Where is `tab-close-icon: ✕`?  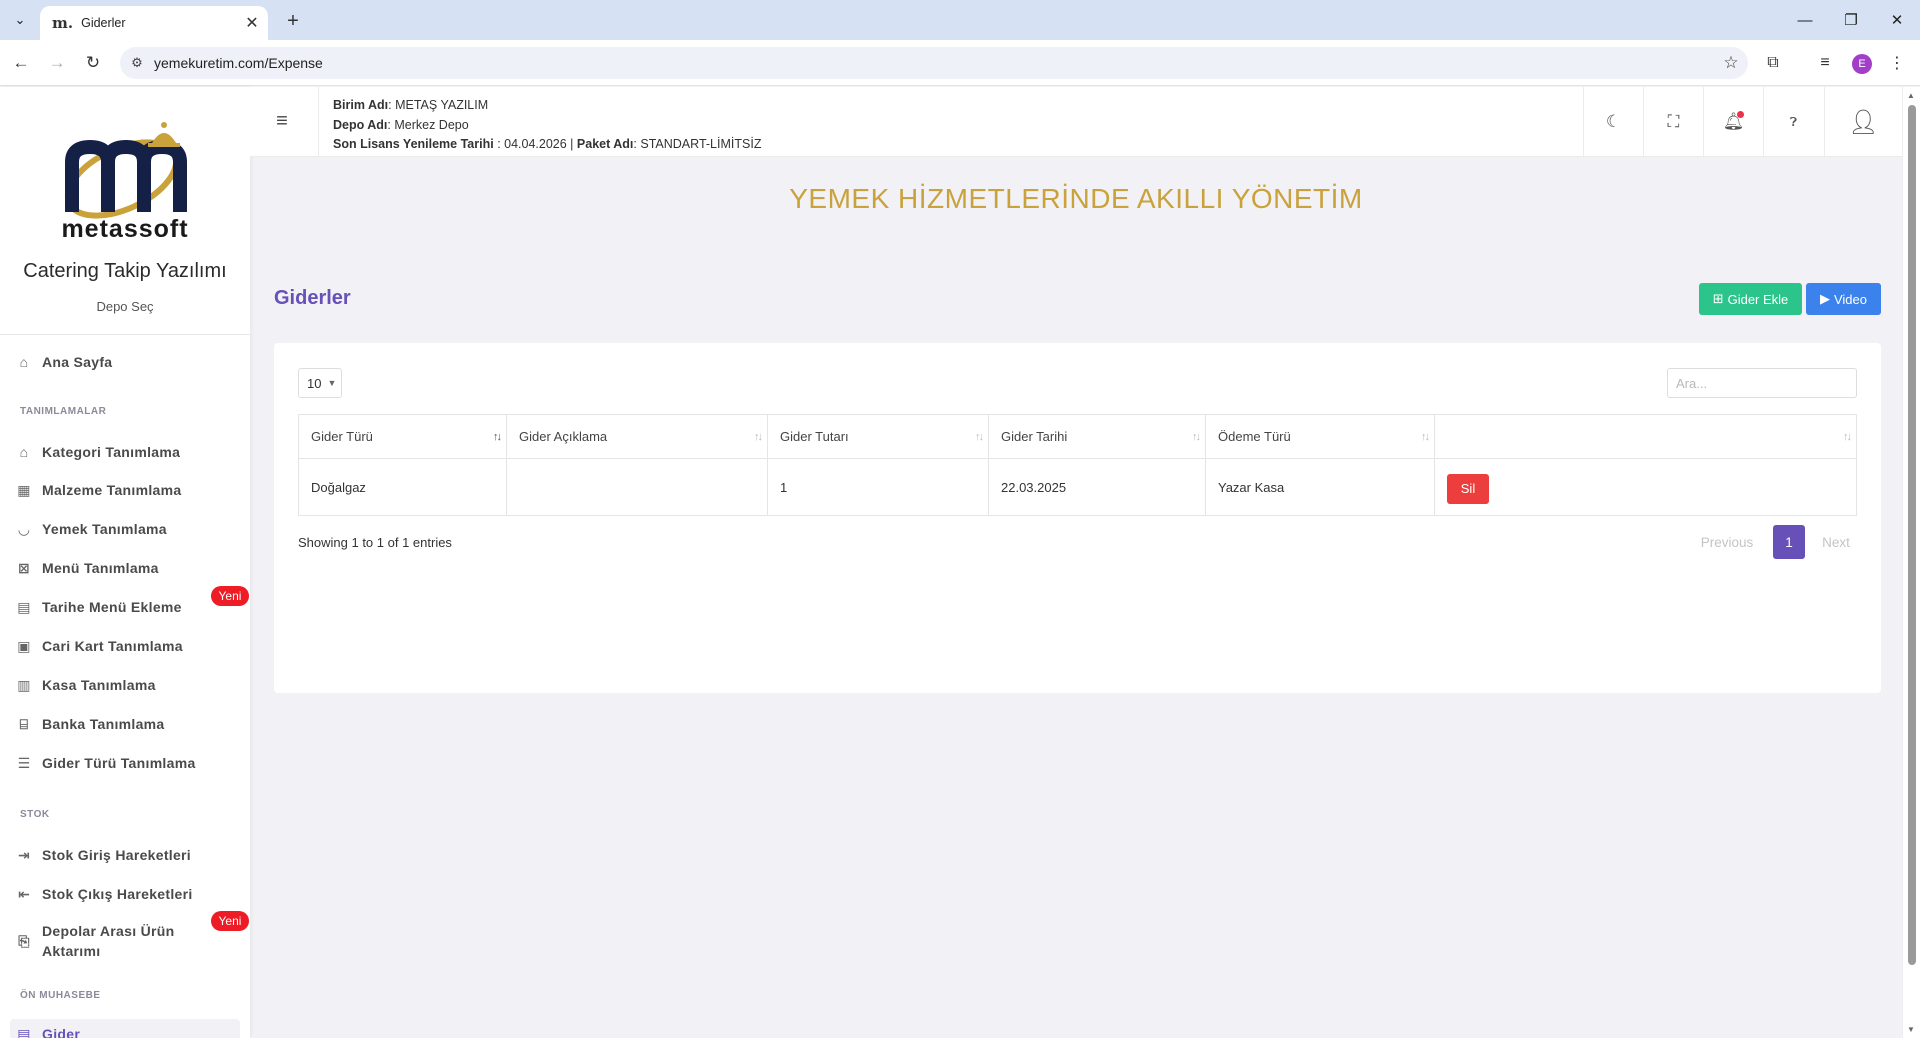
tab-close-icon: ✕ is located at coordinates (252, 23).